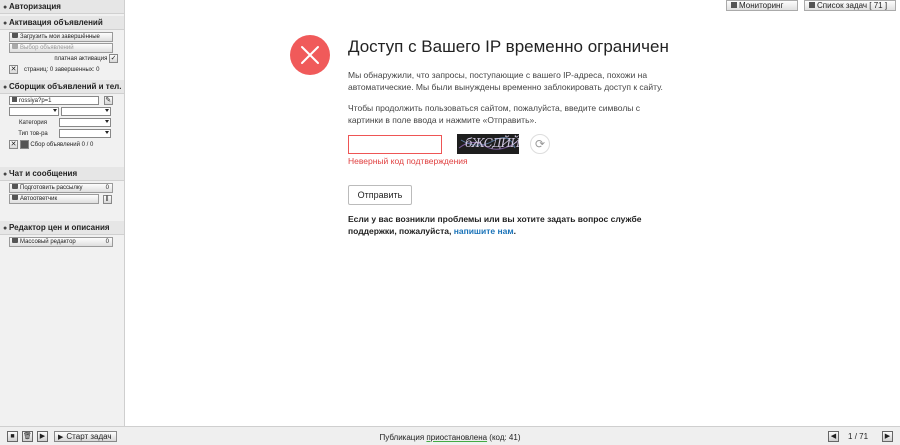 This screenshot has width=900, height=445. I want to click on paid-activation-label: платная активация, so click(81, 59).